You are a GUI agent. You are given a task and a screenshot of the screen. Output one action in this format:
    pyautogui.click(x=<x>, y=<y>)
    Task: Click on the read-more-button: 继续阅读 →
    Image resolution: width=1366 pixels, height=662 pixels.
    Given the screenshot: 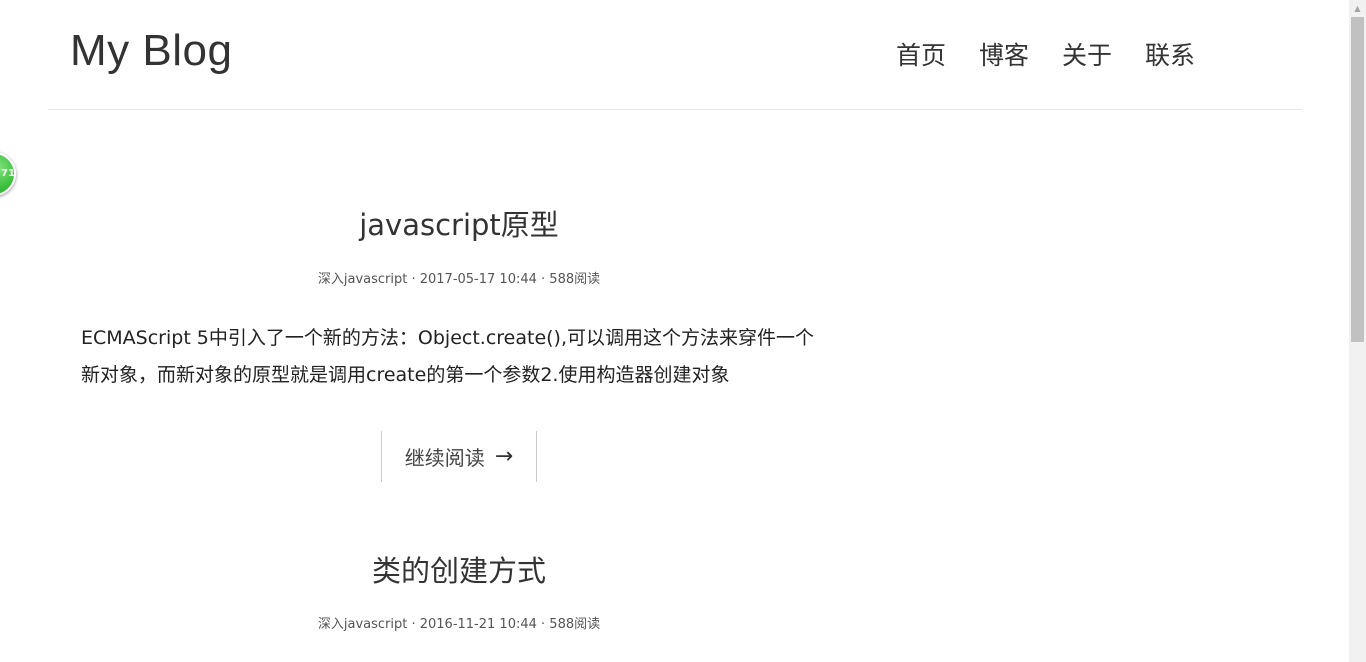 What is the action you would take?
    pyautogui.click(x=459, y=456)
    